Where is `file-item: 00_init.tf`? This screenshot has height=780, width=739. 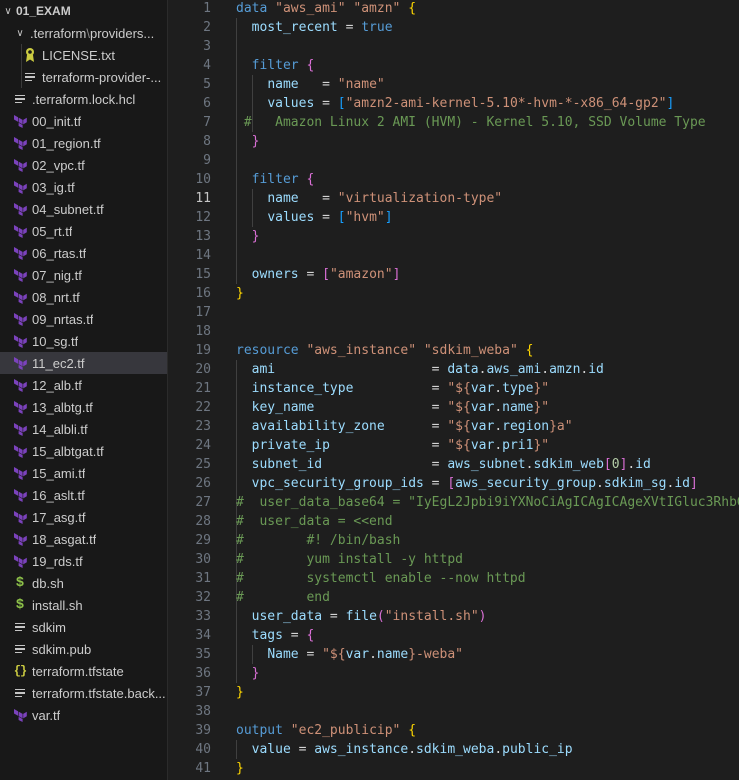 file-item: 00_init.tf is located at coordinates (83, 121).